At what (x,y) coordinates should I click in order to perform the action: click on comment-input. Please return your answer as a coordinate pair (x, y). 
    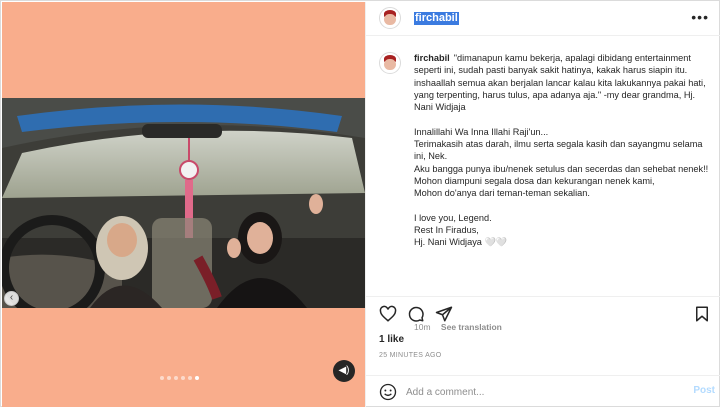
    Looking at the image, I should click on (536, 392).